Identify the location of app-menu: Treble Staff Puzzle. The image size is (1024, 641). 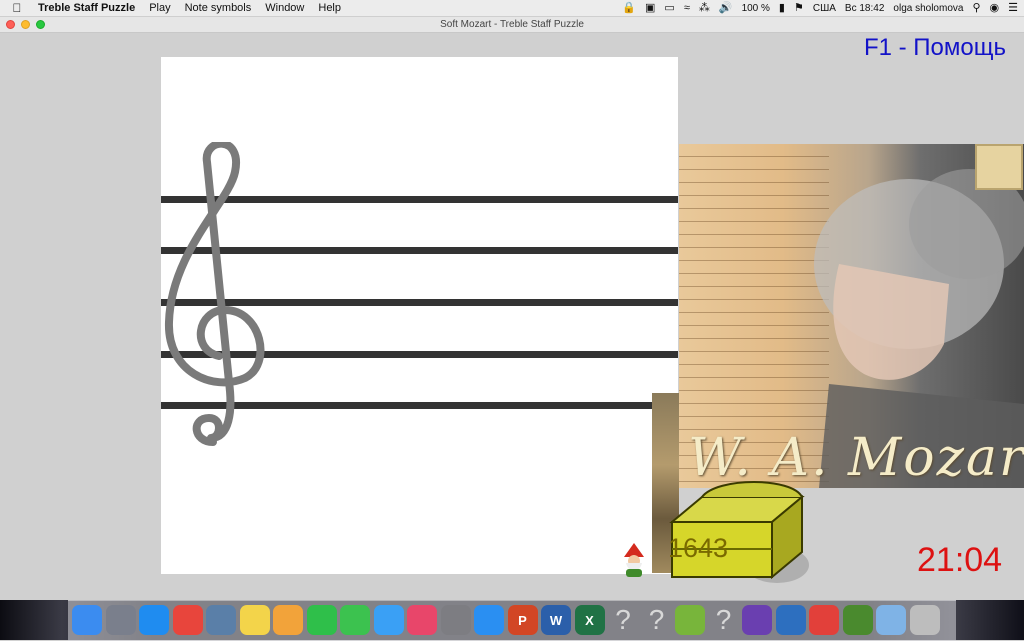
(88, 8).